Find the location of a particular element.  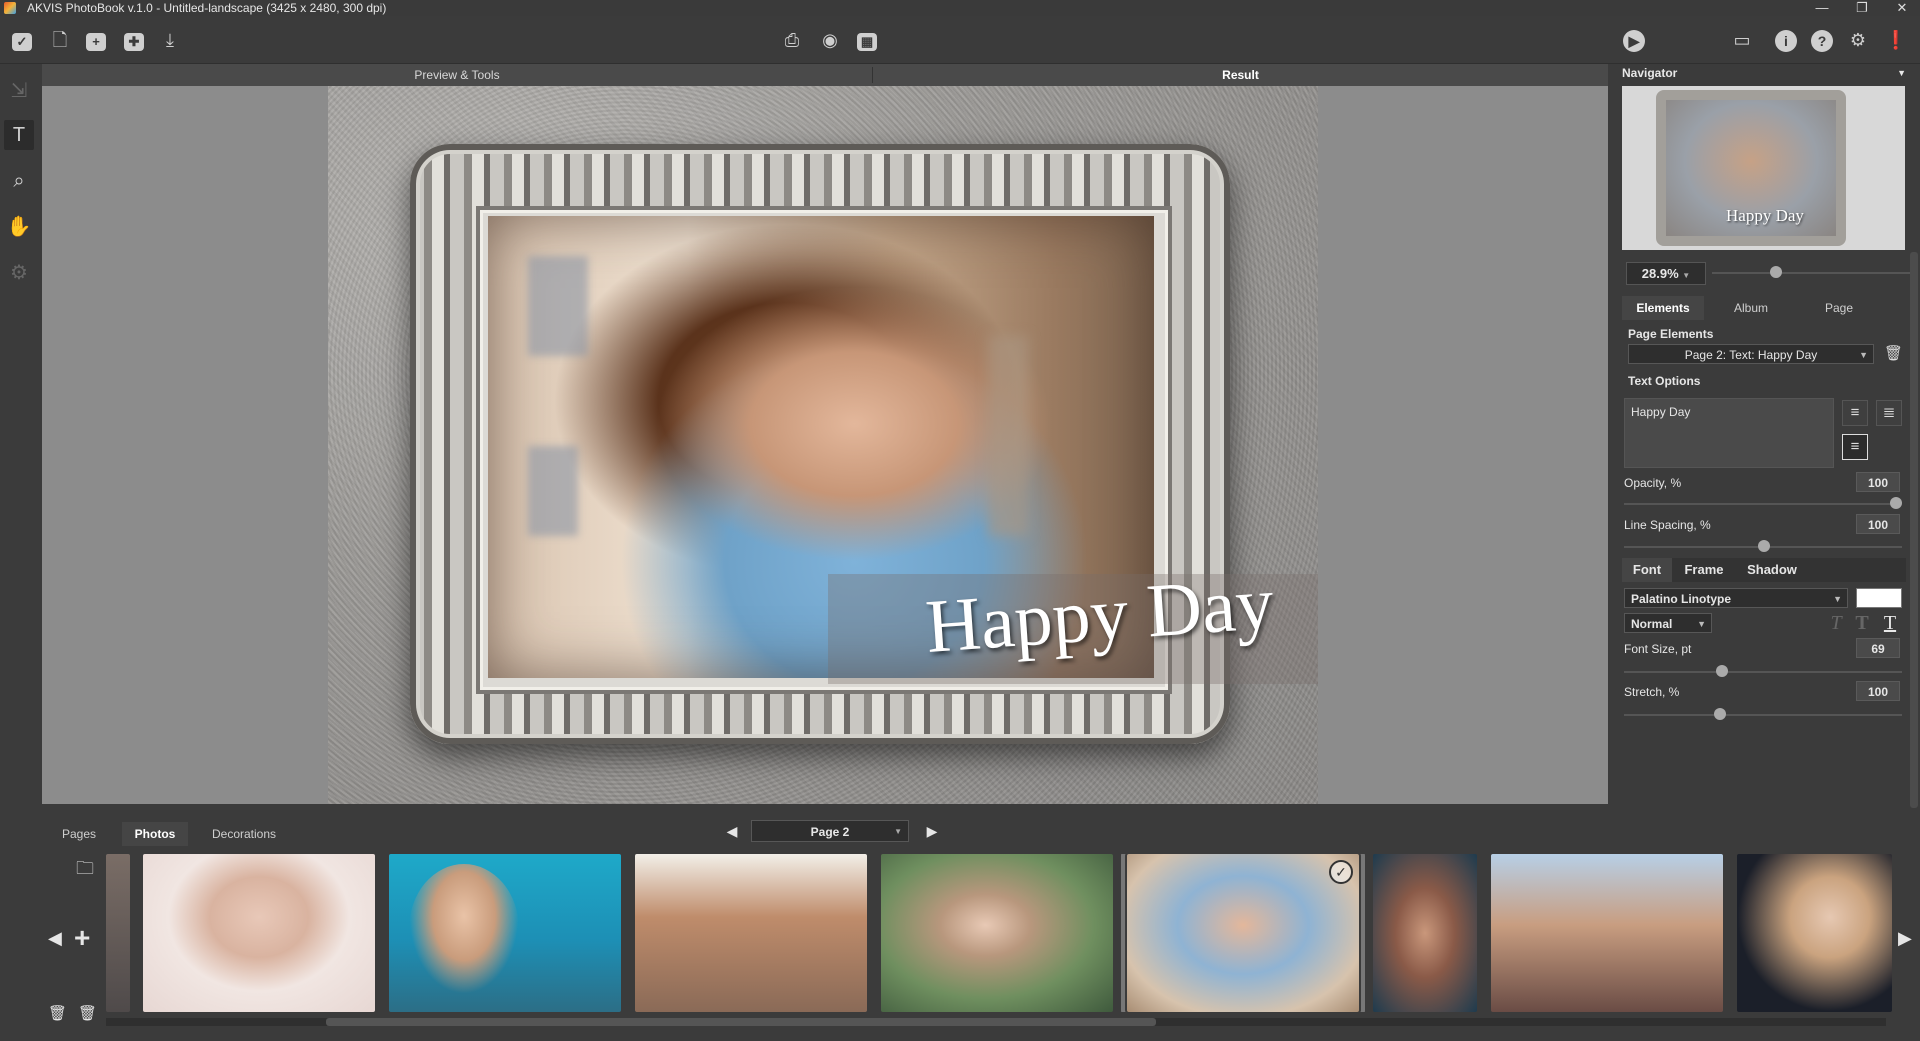

page-selector: Page 2 ▼ is located at coordinates (830, 831).